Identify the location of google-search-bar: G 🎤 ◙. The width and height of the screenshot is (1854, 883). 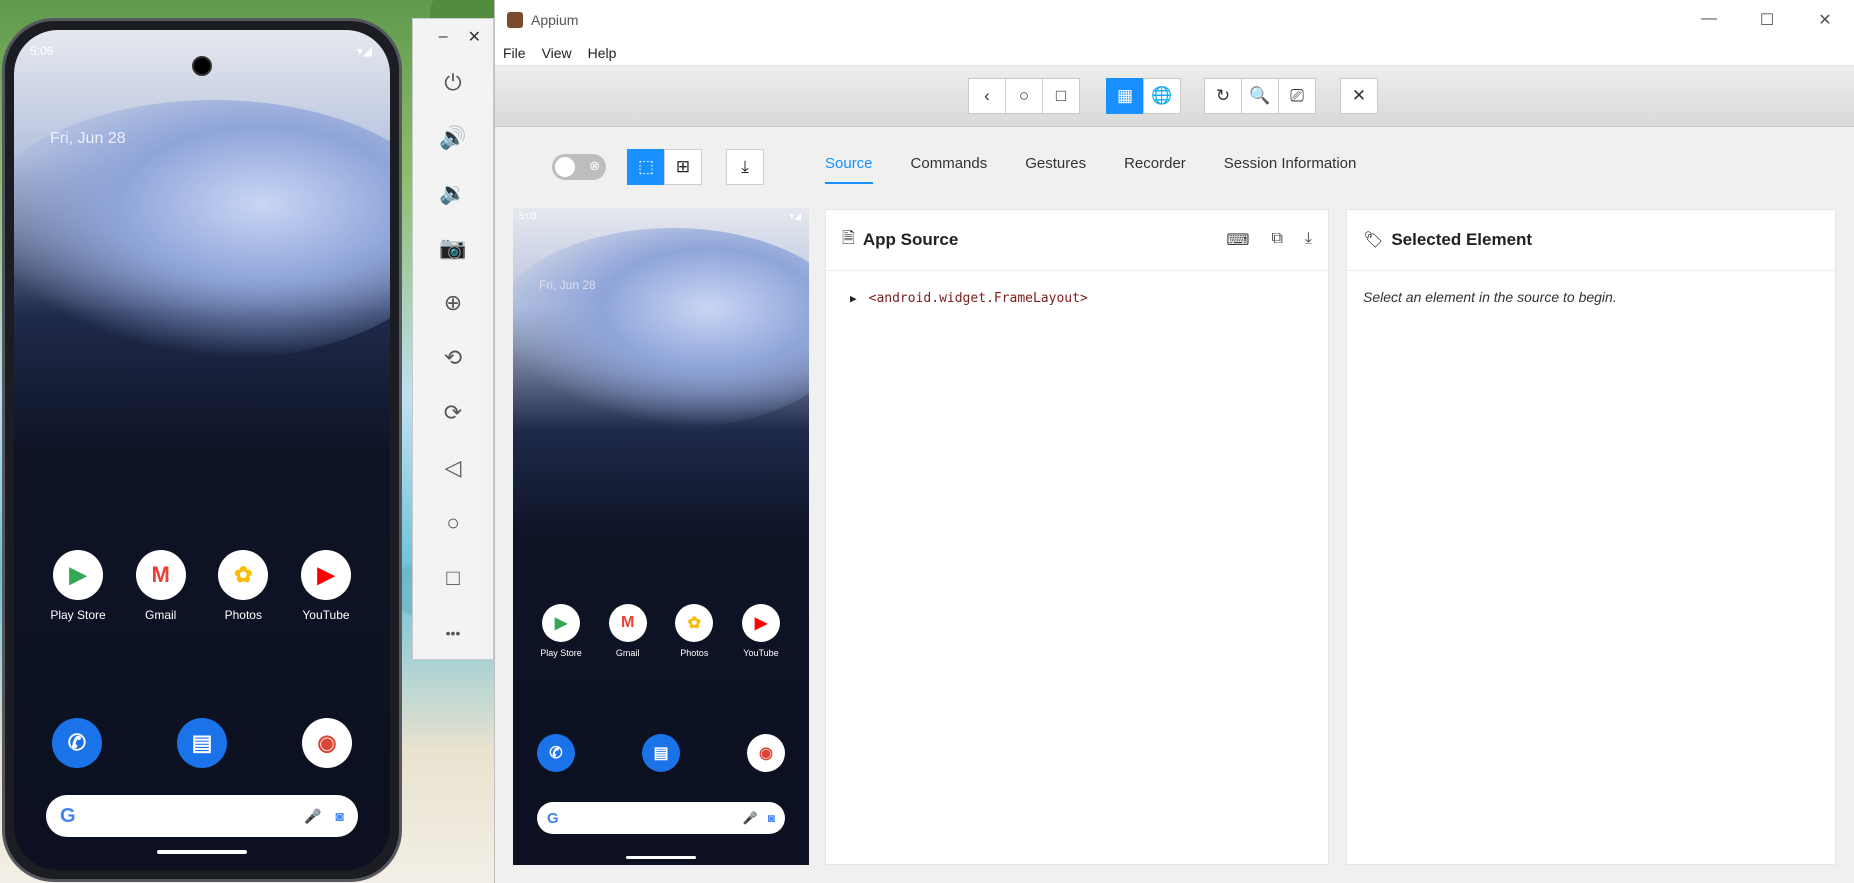
(202, 816).